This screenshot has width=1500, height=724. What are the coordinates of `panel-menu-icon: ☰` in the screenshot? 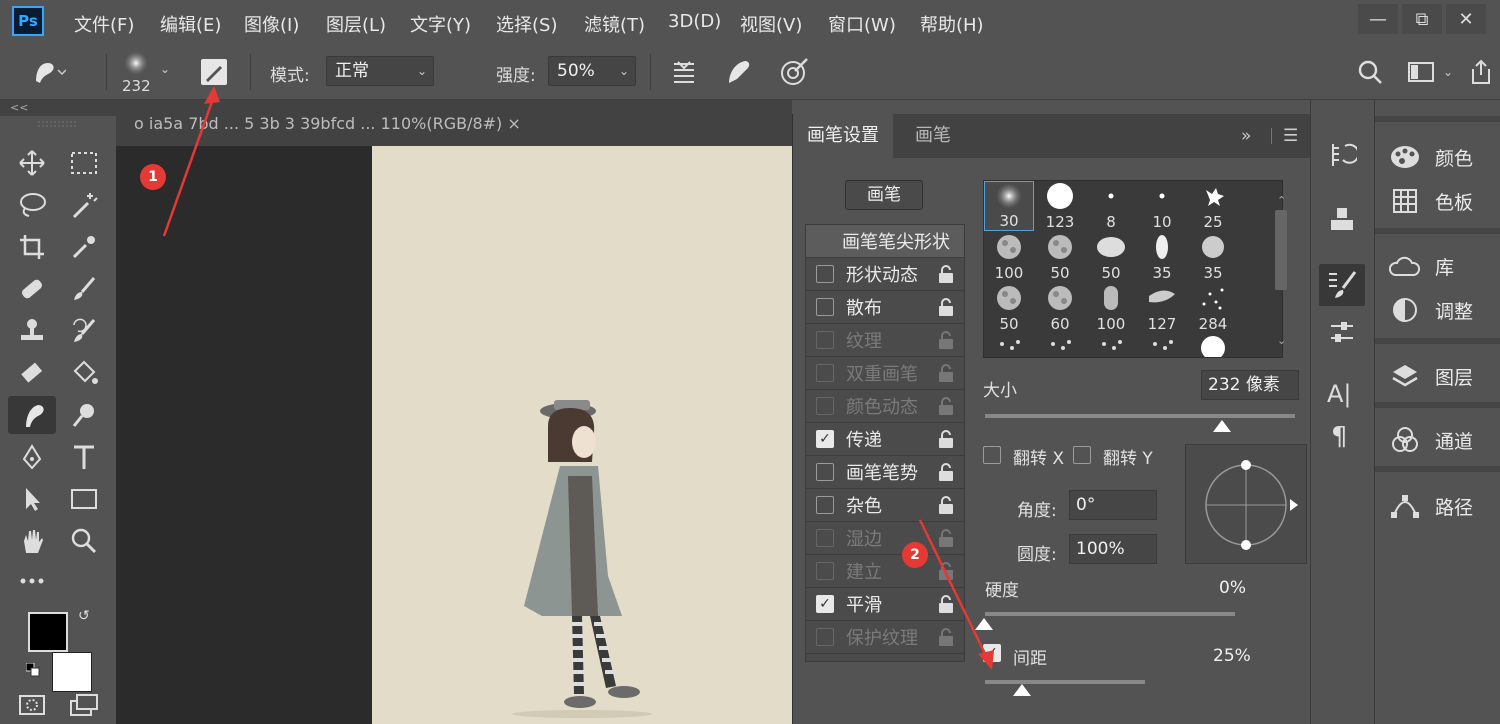 It's located at (1290, 136).